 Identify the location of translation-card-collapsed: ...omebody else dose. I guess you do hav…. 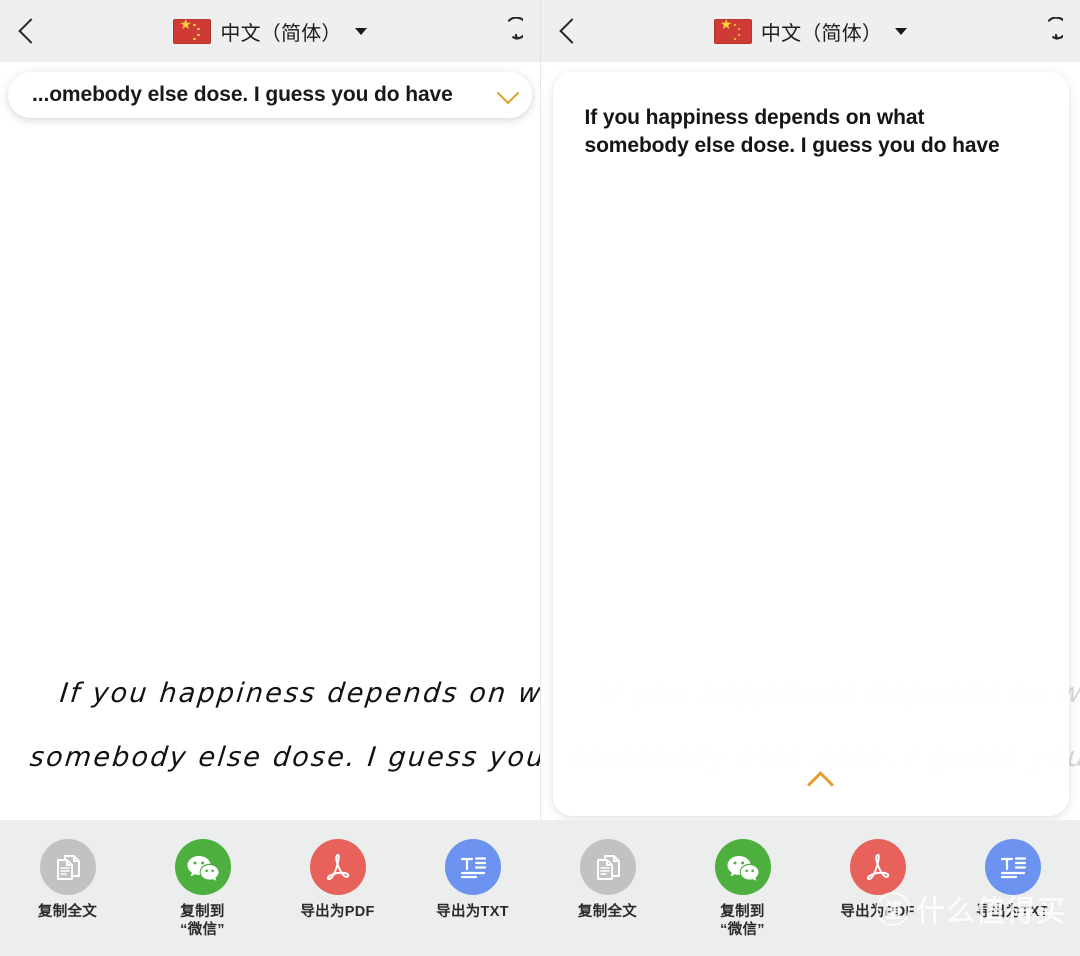
(270, 95).